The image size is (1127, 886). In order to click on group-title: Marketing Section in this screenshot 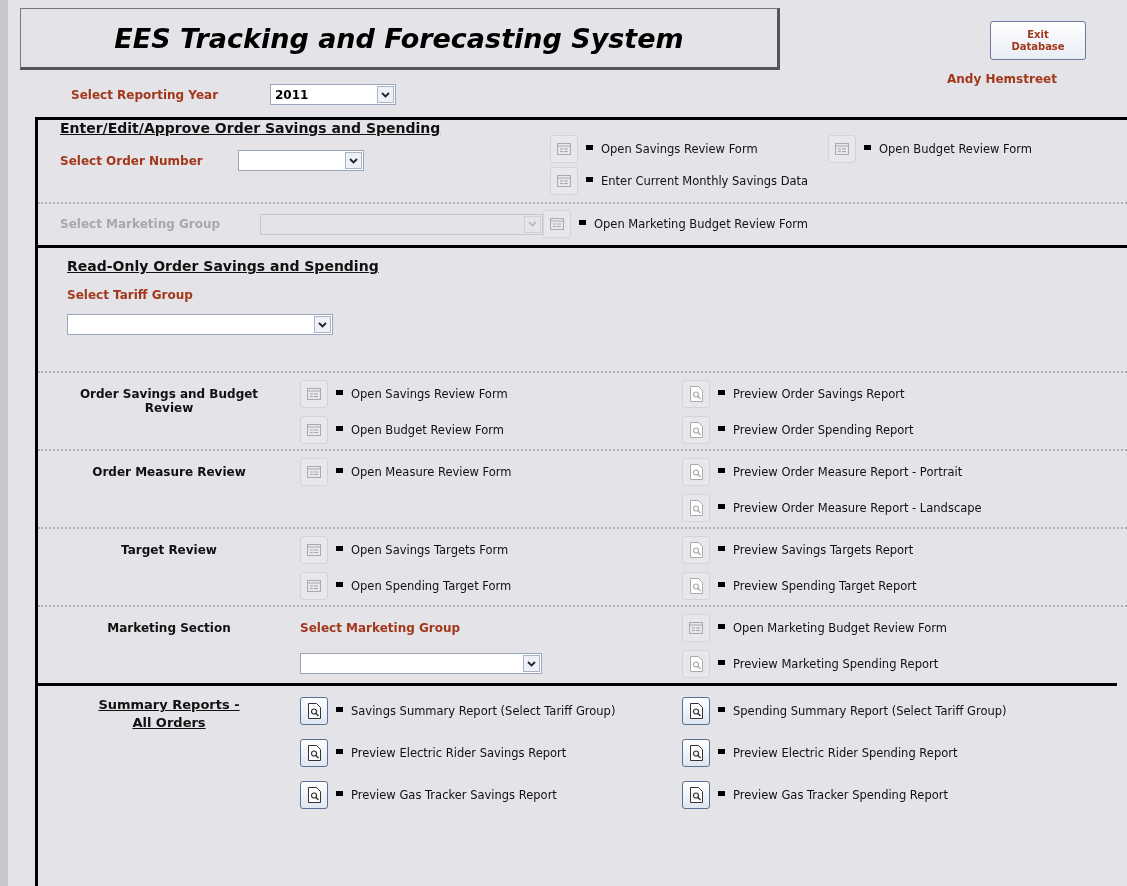, I will do `click(169, 627)`.